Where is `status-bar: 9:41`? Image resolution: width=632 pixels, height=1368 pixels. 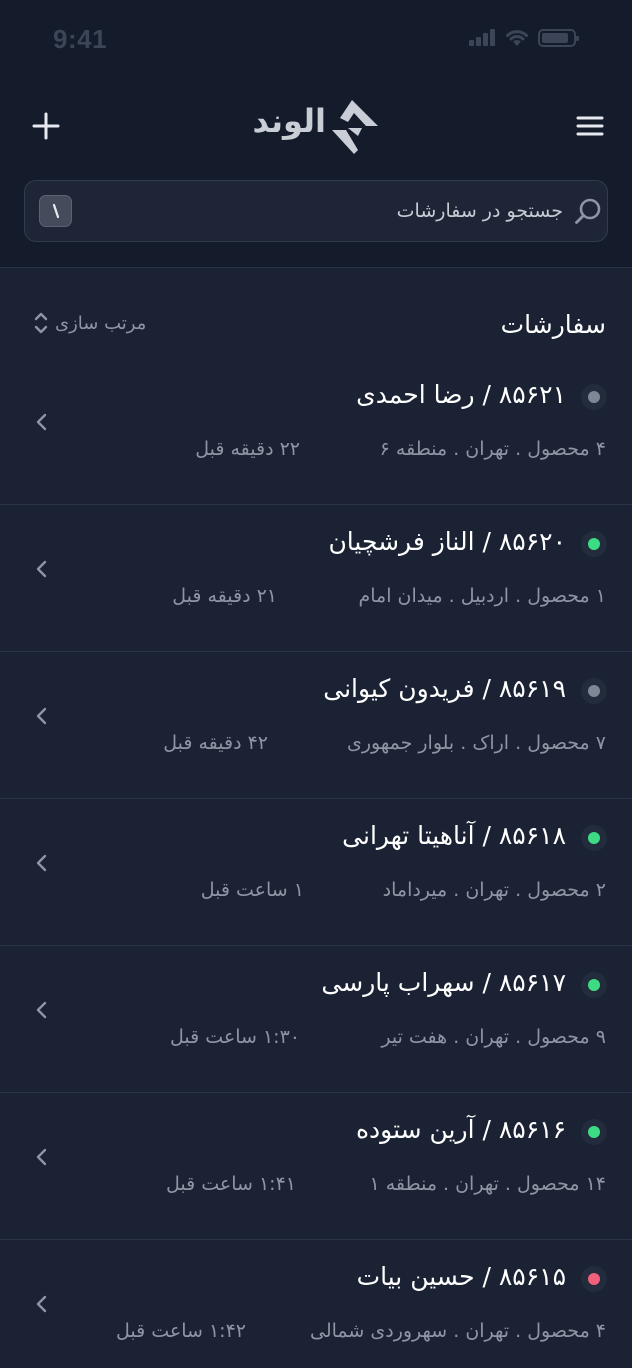
status-bar: 9:41 is located at coordinates (316, 42).